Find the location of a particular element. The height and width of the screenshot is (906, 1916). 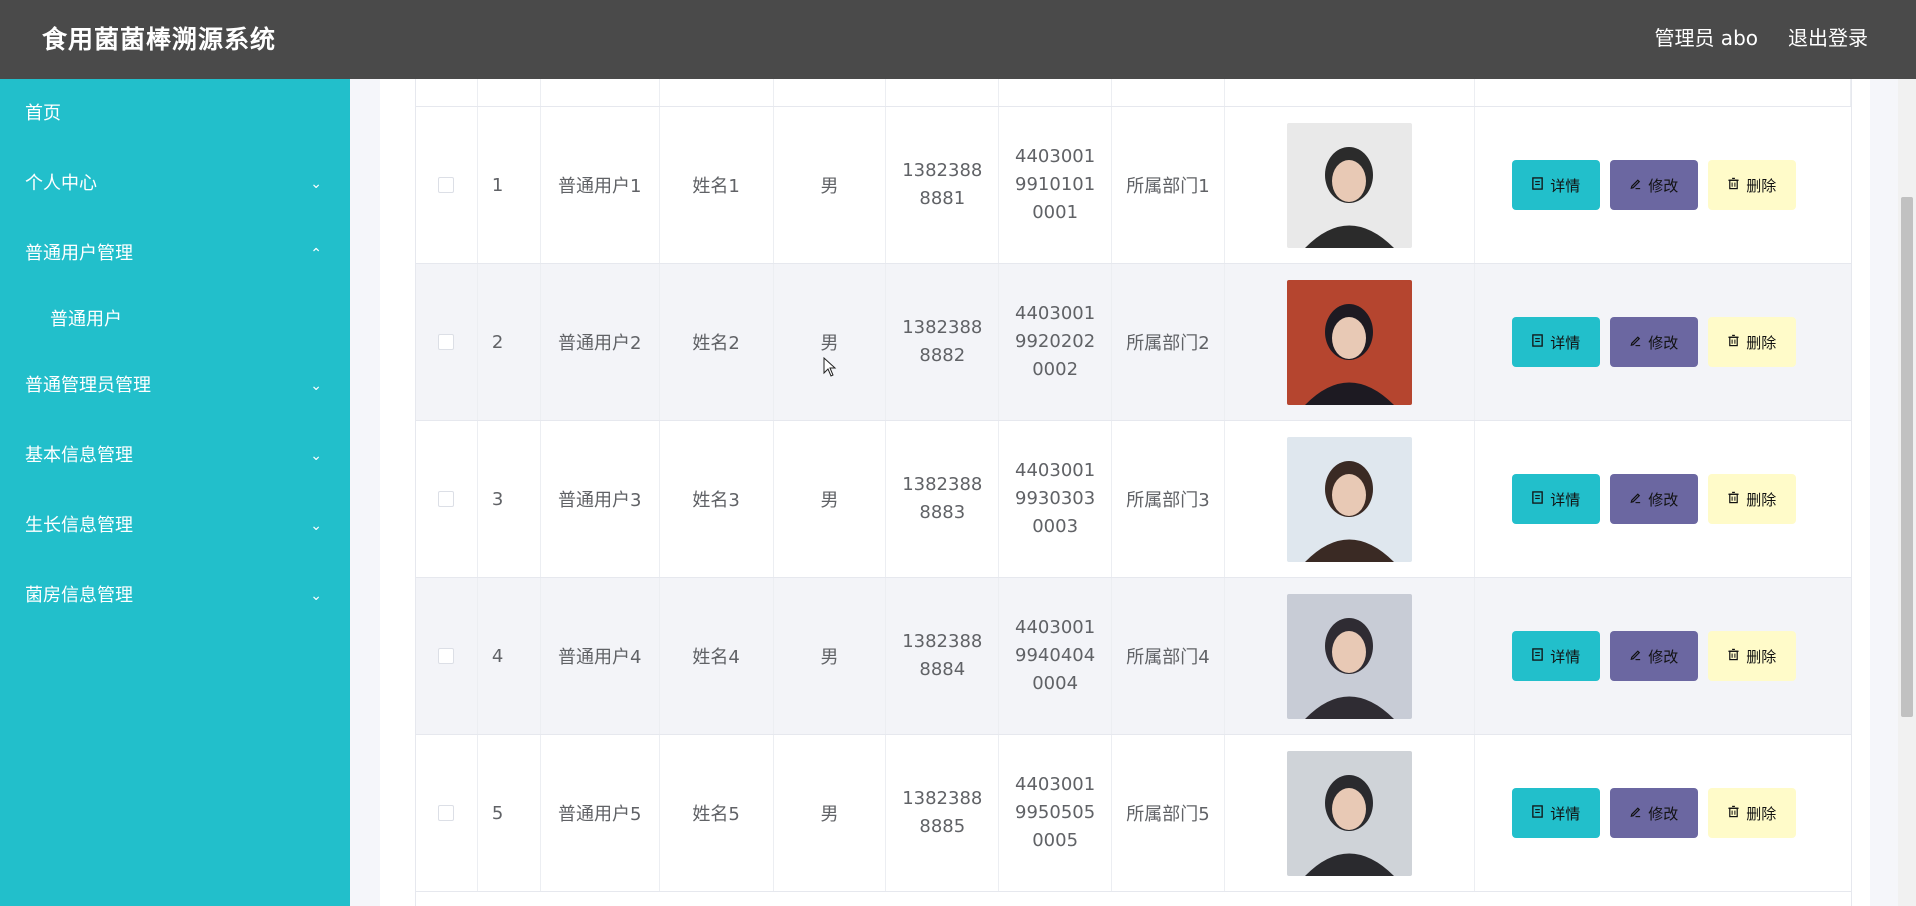

account-cell: 普通用户5 is located at coordinates (600, 813).